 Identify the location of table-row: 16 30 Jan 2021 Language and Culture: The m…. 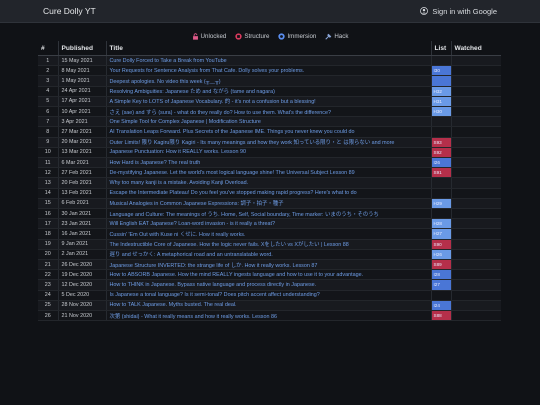
(269, 214).